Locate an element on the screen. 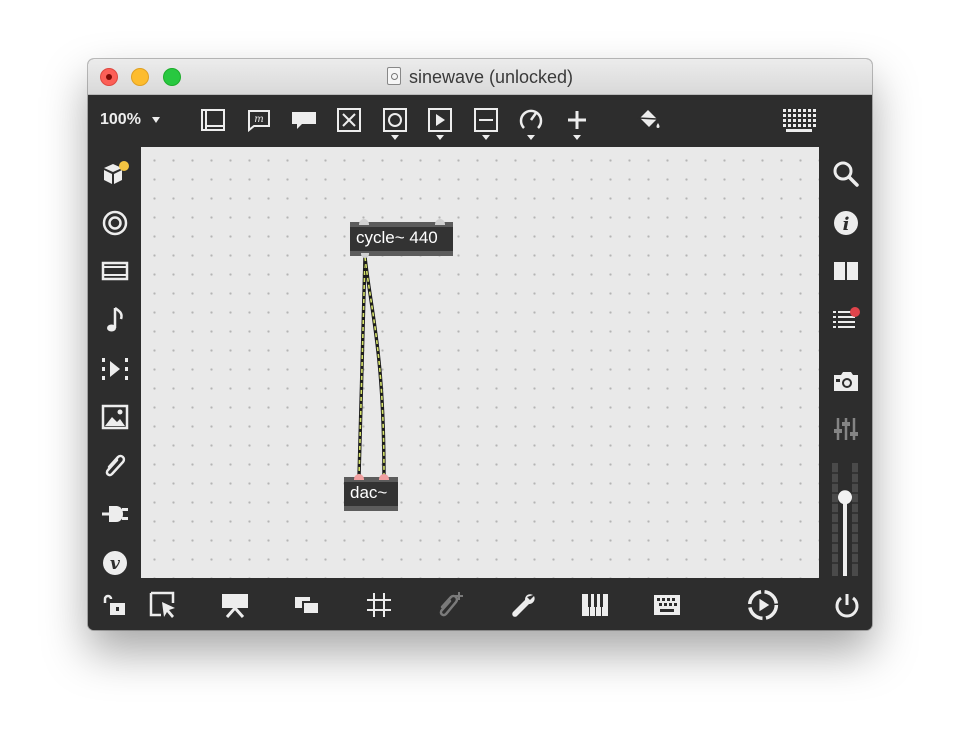 This screenshot has height=747, width=960. grid-icon is located at coordinates (379, 605).